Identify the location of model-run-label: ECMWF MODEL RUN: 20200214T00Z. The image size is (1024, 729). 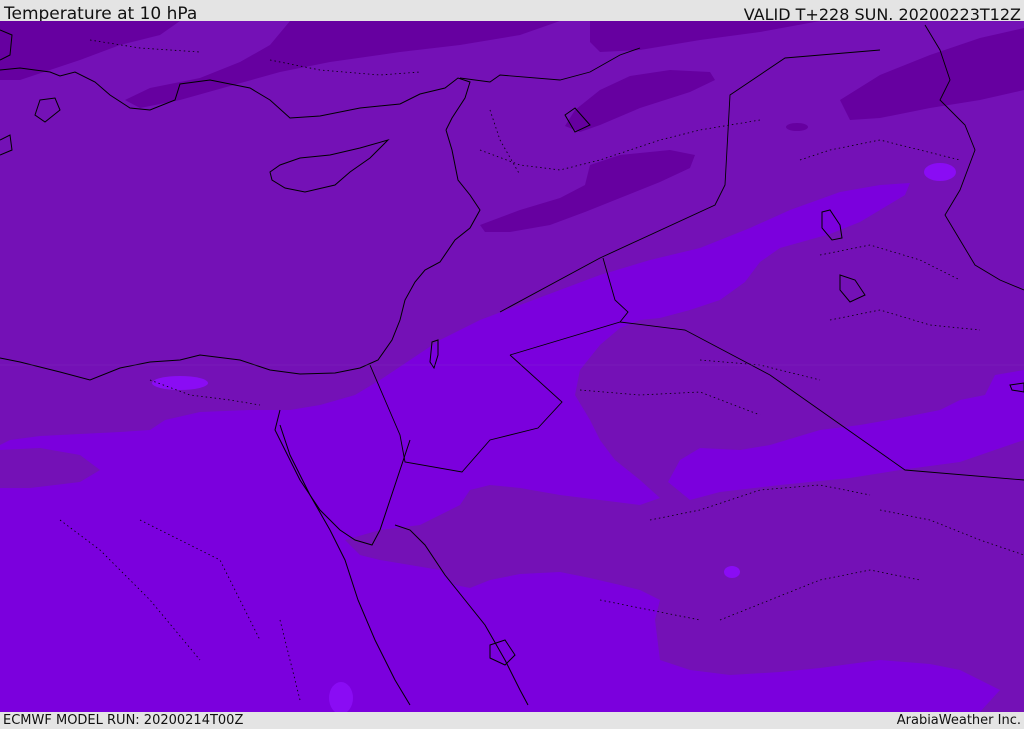
(123, 720).